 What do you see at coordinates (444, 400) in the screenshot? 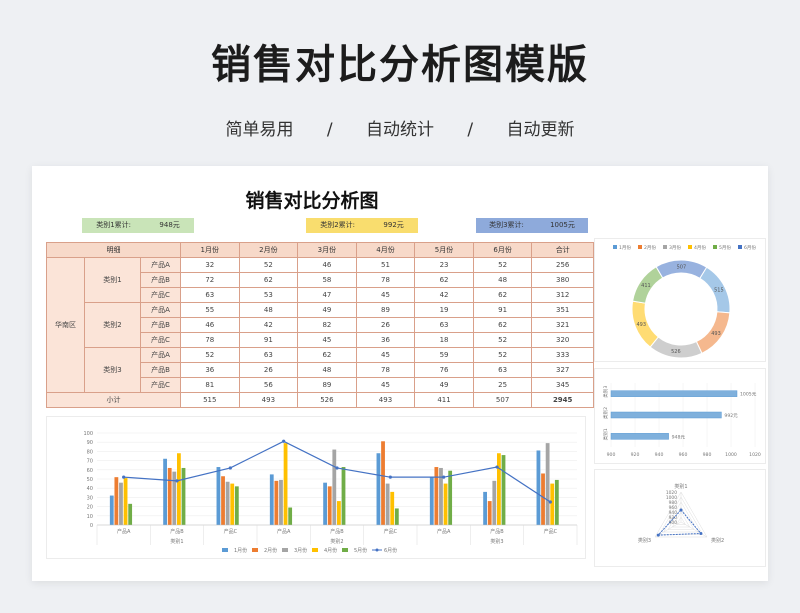
I see `subtotal-cell: 411` at bounding box center [444, 400].